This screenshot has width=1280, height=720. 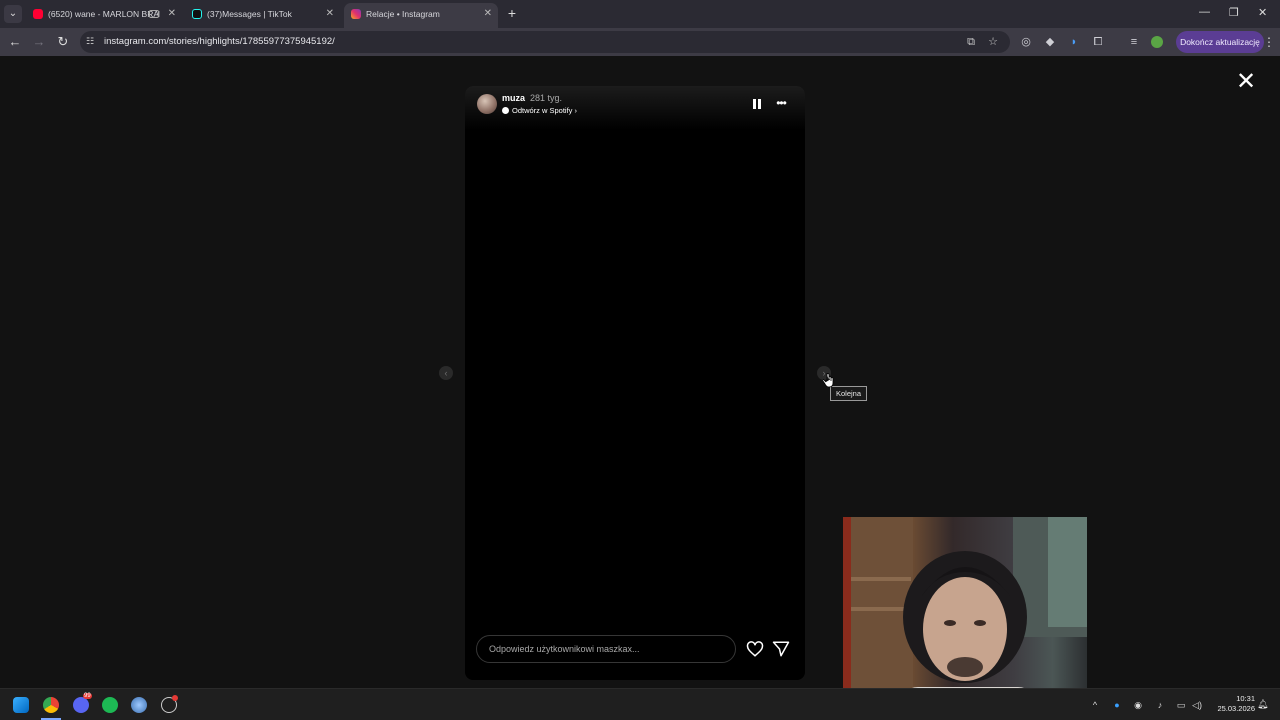 I want to click on avatar, so click(x=487, y=104).